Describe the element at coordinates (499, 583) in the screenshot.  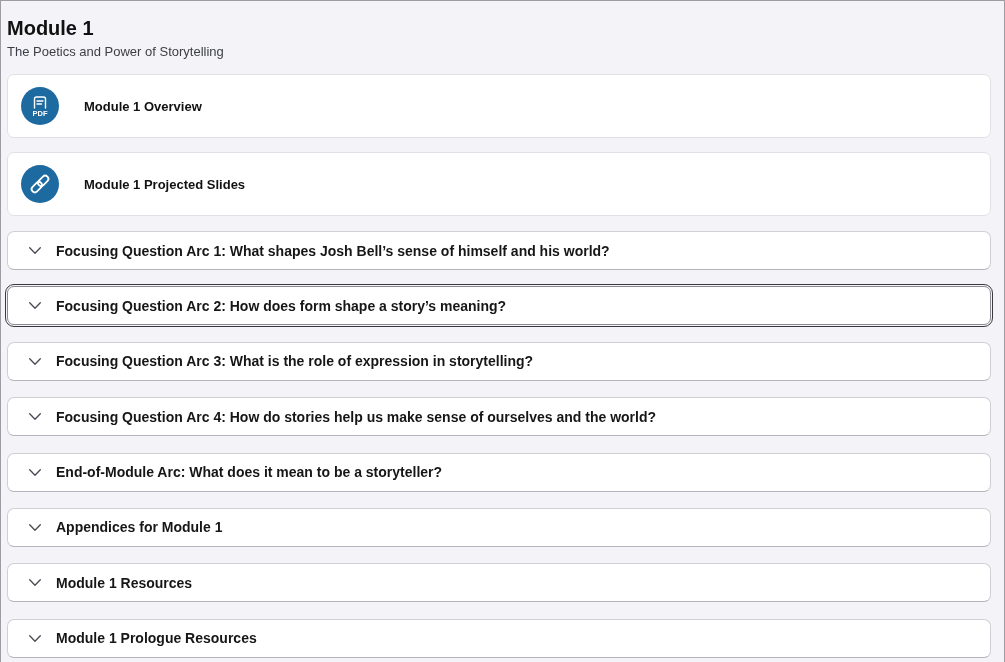
I see `accordion-header: Module 1 Resources` at that location.